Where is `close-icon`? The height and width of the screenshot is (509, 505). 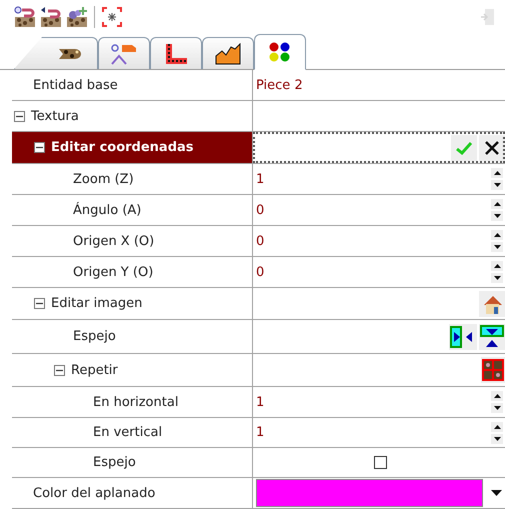 close-icon is located at coordinates (492, 148).